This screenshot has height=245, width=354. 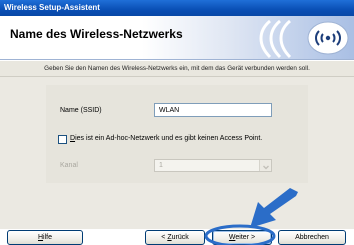 I want to click on wireless-signal-icon, so click(x=304, y=39).